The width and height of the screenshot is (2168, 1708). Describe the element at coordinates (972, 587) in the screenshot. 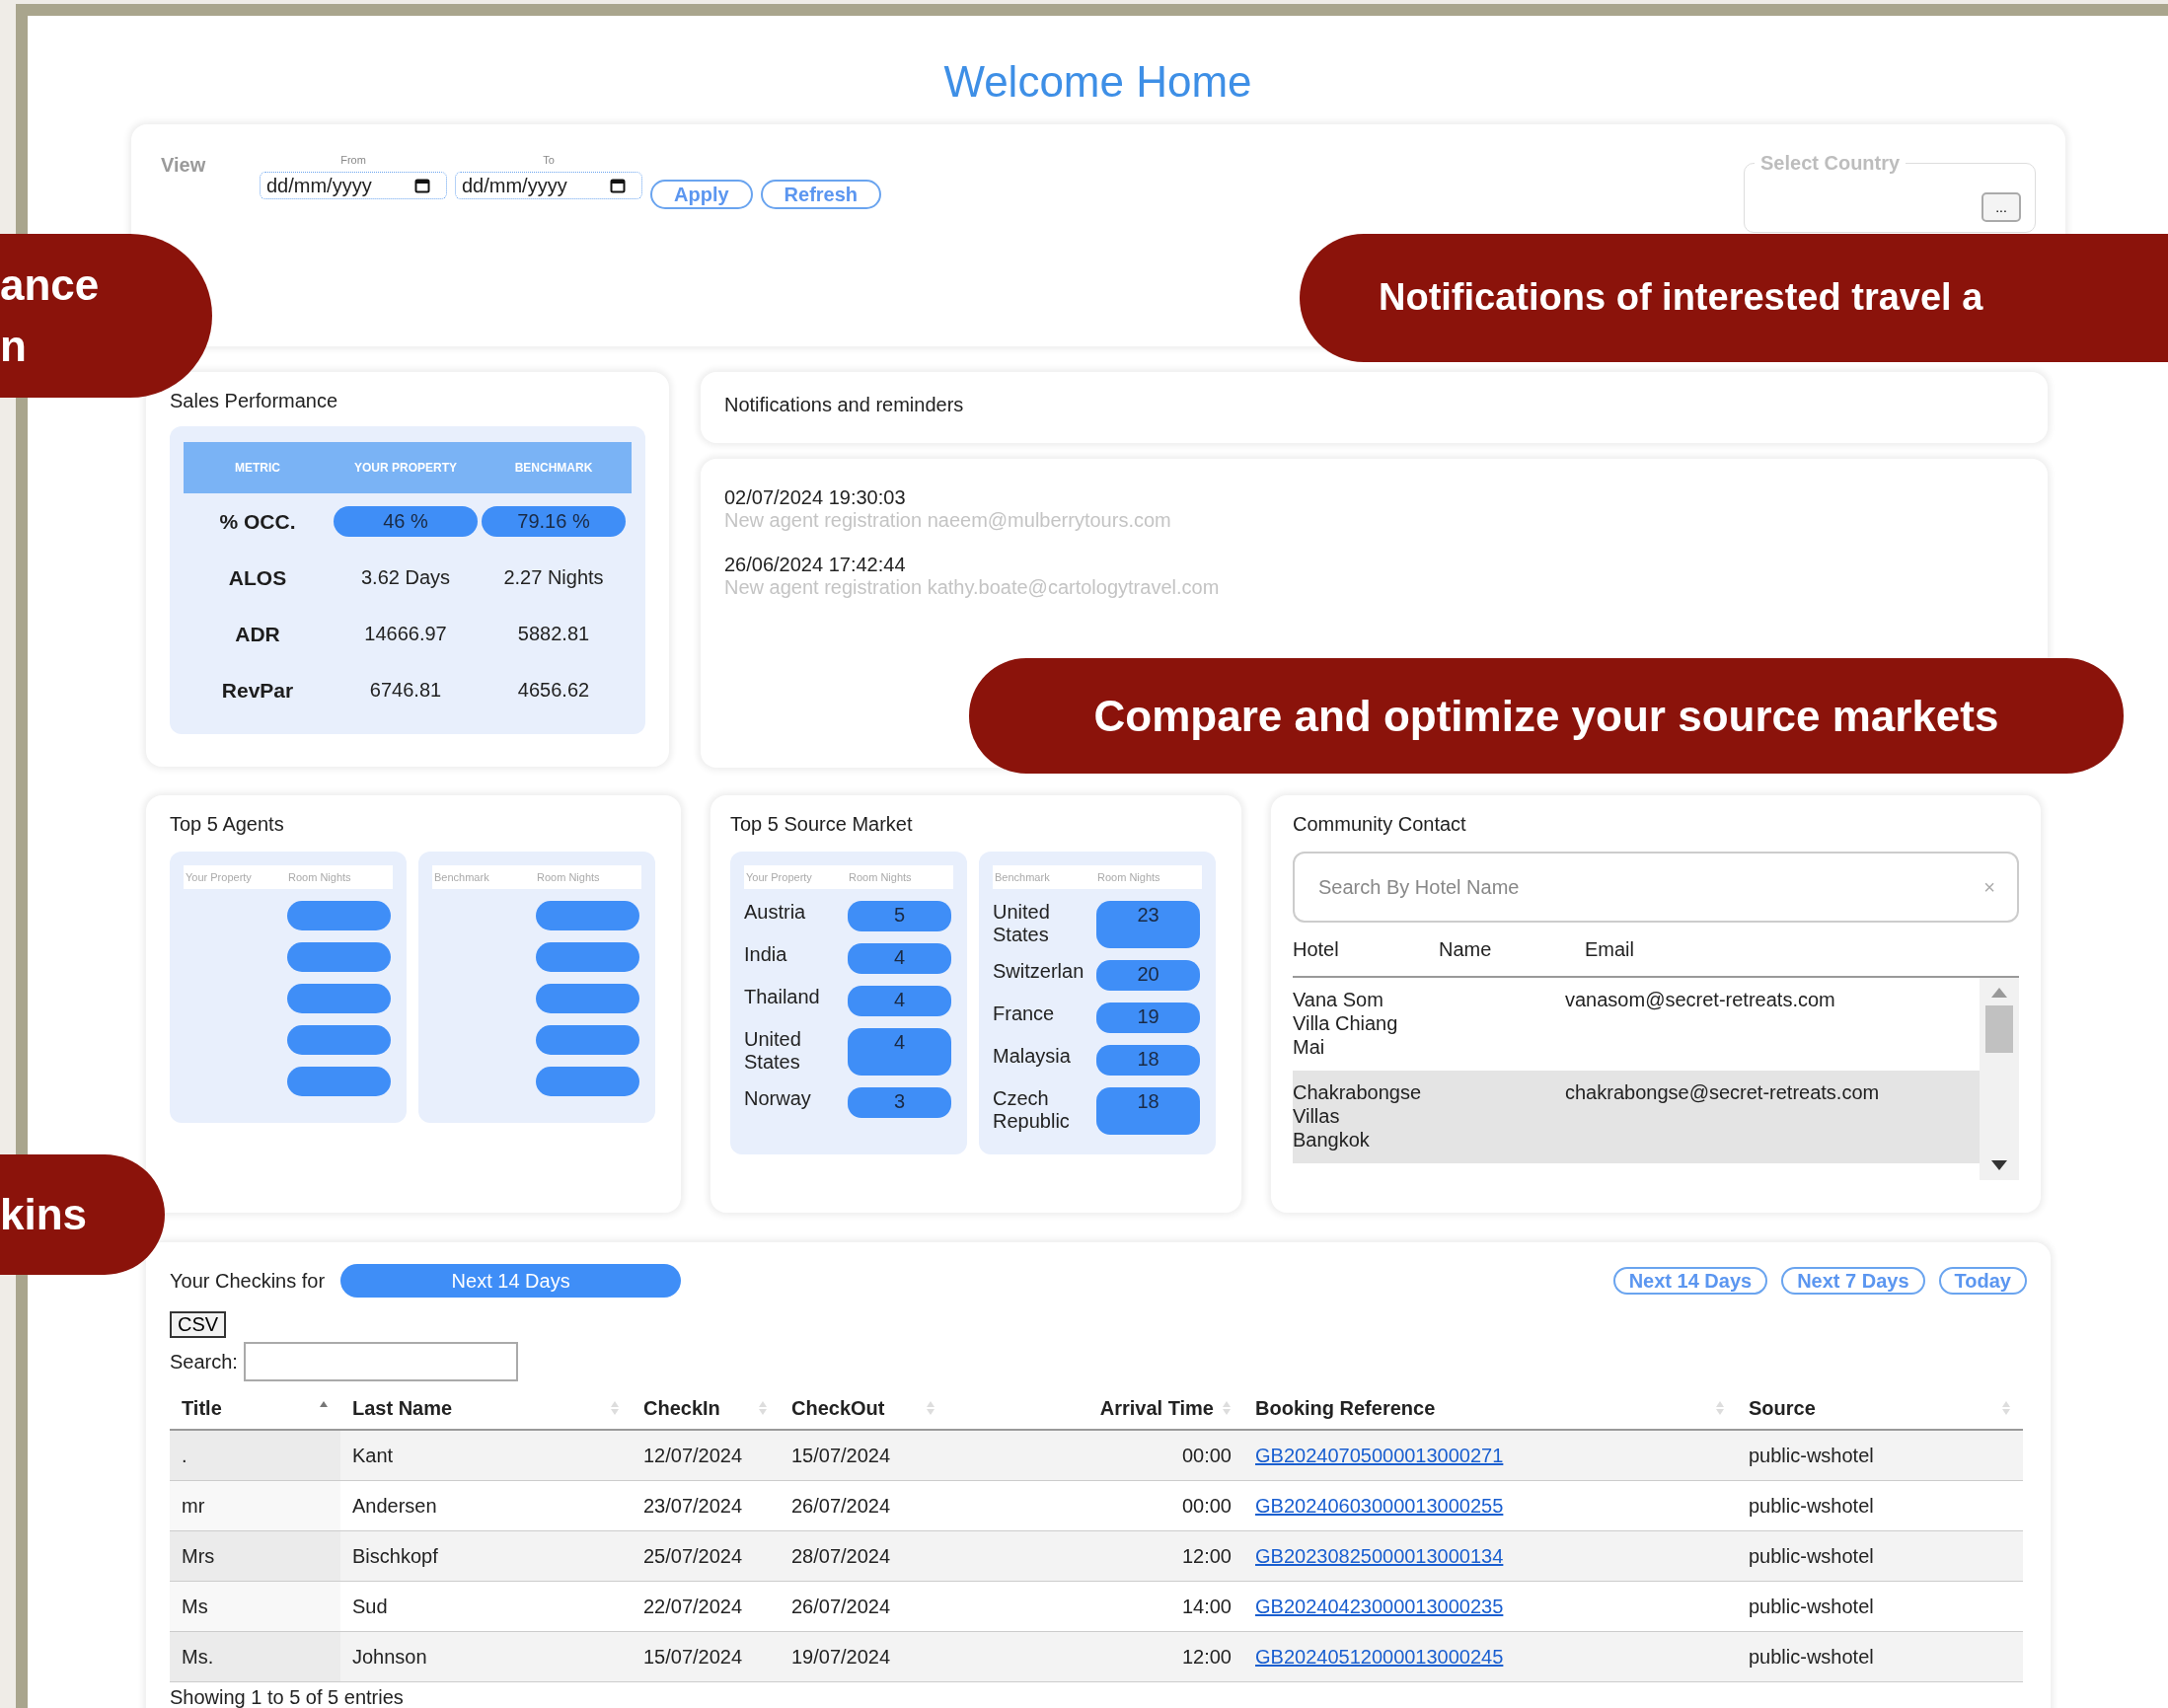

I see `notification-text: New agent registration kathy.boate@cartologytravel.com` at that location.